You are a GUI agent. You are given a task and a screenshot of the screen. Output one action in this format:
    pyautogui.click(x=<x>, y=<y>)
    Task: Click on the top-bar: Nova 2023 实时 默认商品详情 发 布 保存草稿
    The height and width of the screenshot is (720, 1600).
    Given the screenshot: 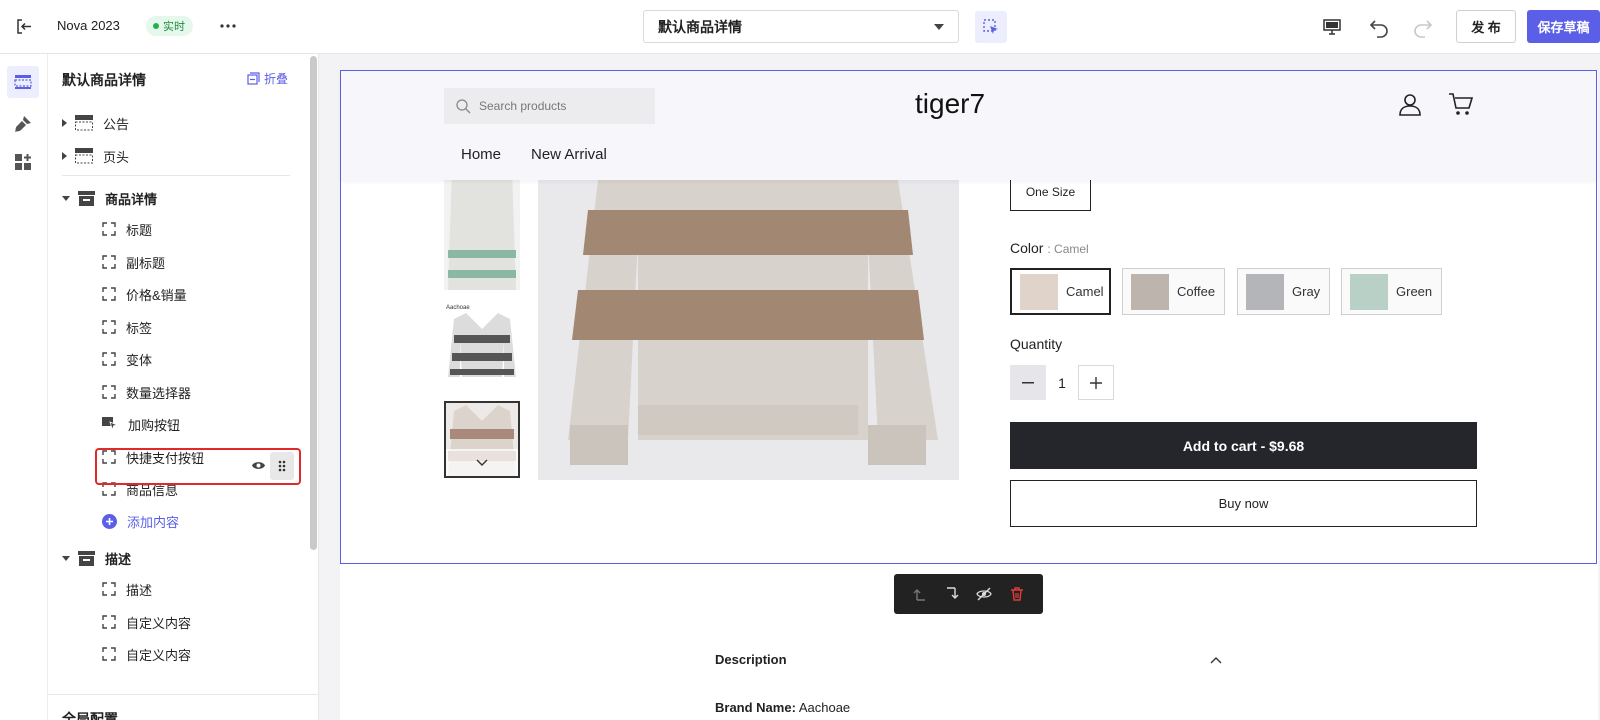 What is the action you would take?
    pyautogui.click(x=800, y=27)
    